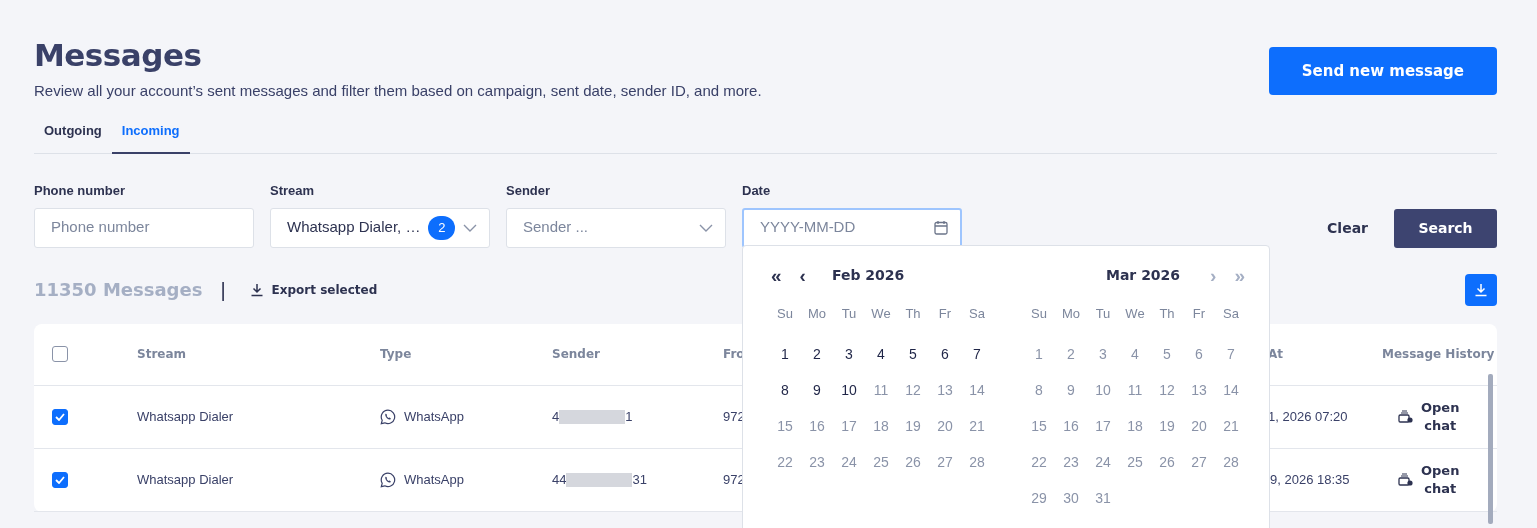 The height and width of the screenshot is (528, 1537). What do you see at coordinates (442, 227) in the screenshot?
I see `selected-count-badge: 2` at bounding box center [442, 227].